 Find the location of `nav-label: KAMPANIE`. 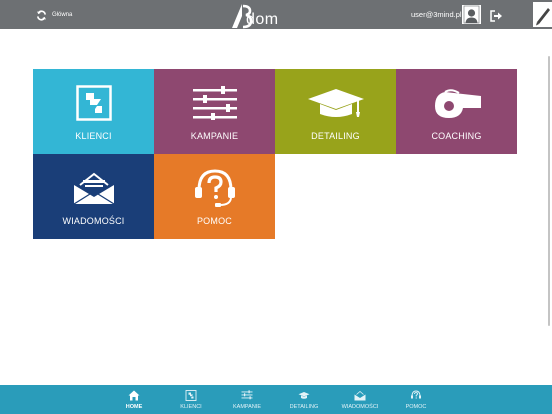

nav-label: KAMPANIE is located at coordinates (246, 407).